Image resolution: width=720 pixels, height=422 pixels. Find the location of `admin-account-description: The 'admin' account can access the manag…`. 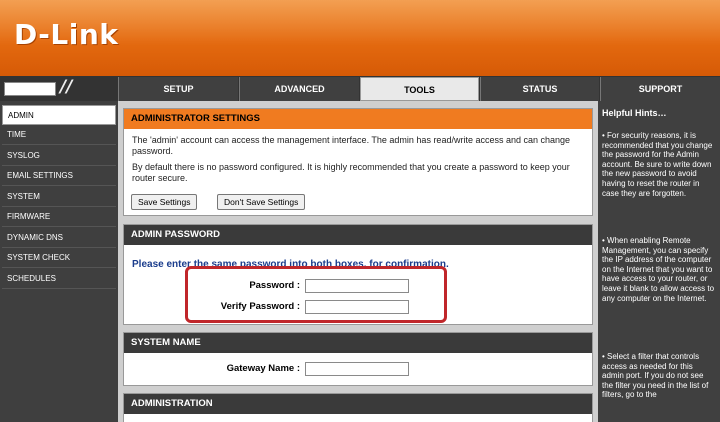

admin-account-description: The 'admin' account can access the manag… is located at coordinates (351, 145).